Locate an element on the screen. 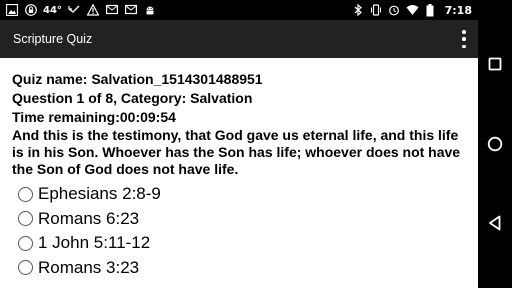  answer-option: Ephesians 2:8-9 is located at coordinates (240, 194).